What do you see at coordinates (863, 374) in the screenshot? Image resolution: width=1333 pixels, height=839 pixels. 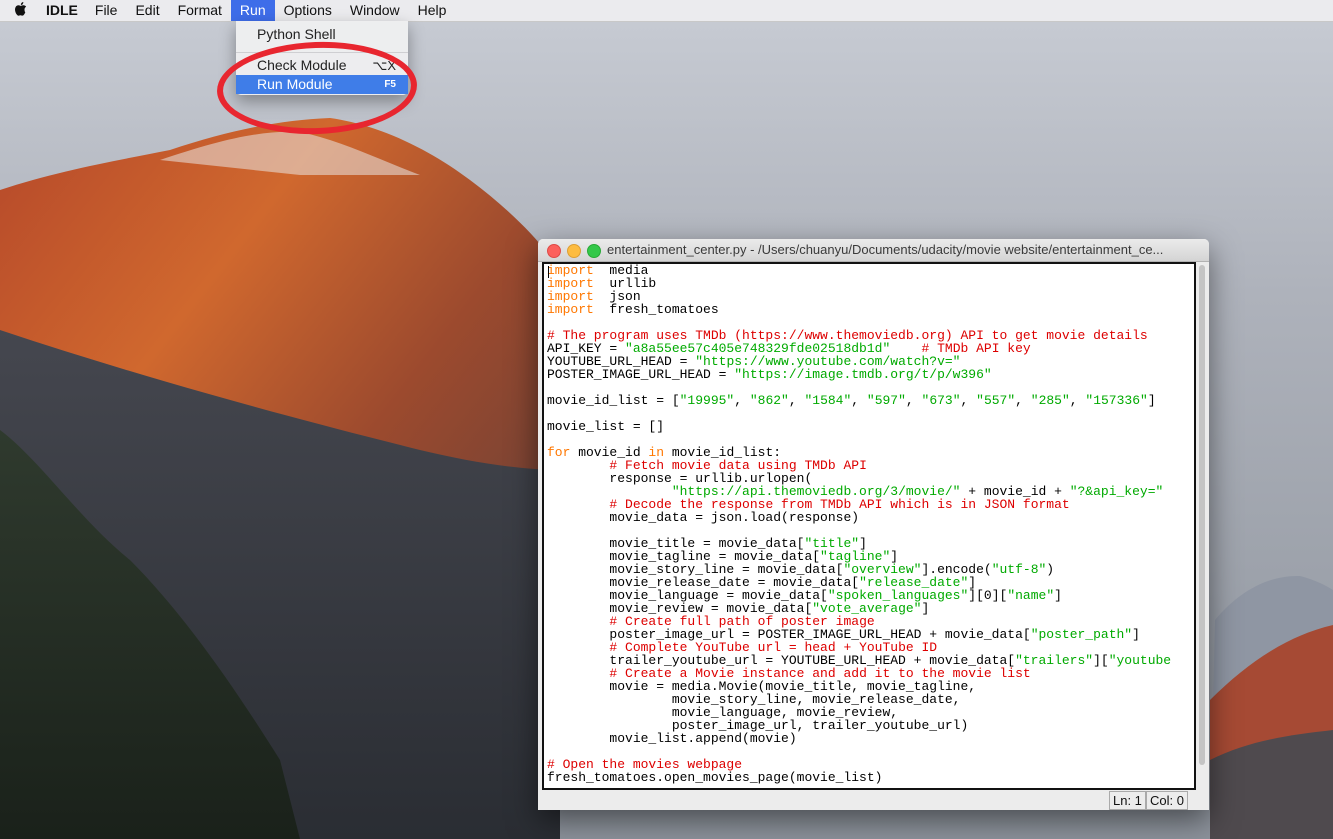 I see `code-string: "https://image.tmdb.org/t/p/w396"` at bounding box center [863, 374].